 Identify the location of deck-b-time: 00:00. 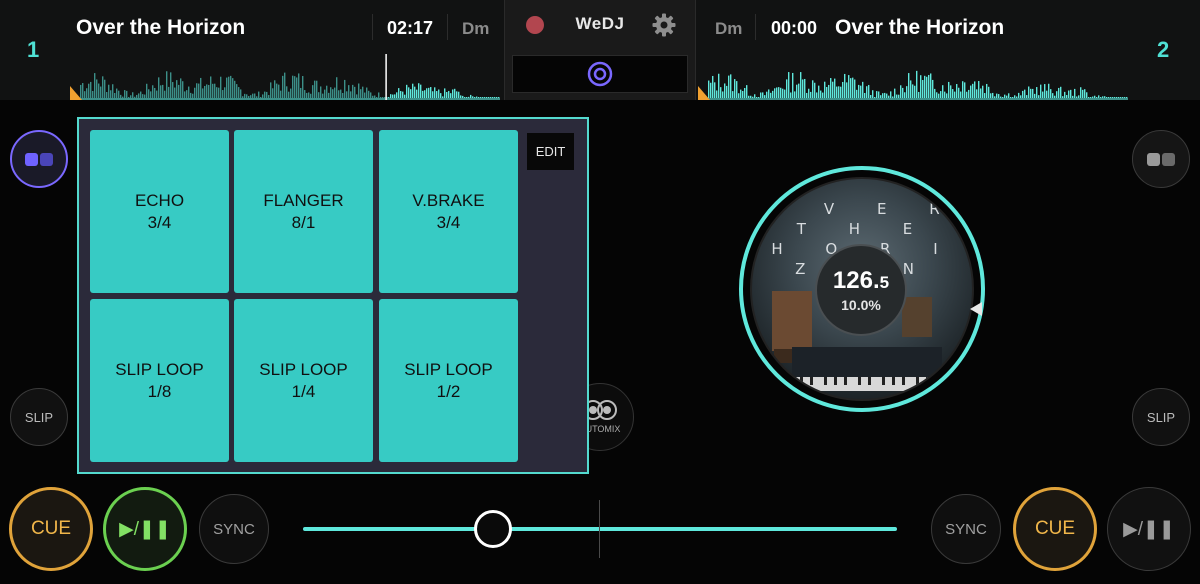
(794, 28).